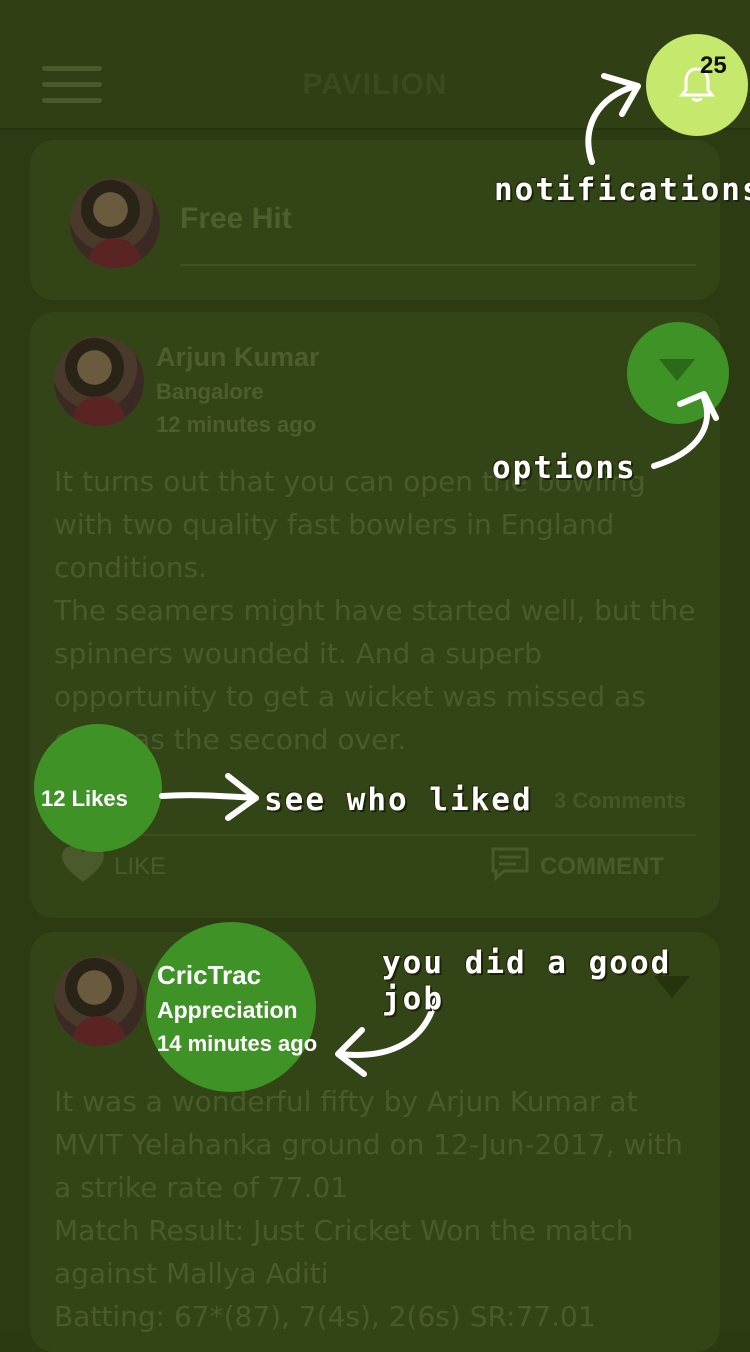  Describe the element at coordinates (564, 468) in the screenshot. I see `callout-options: options` at that location.